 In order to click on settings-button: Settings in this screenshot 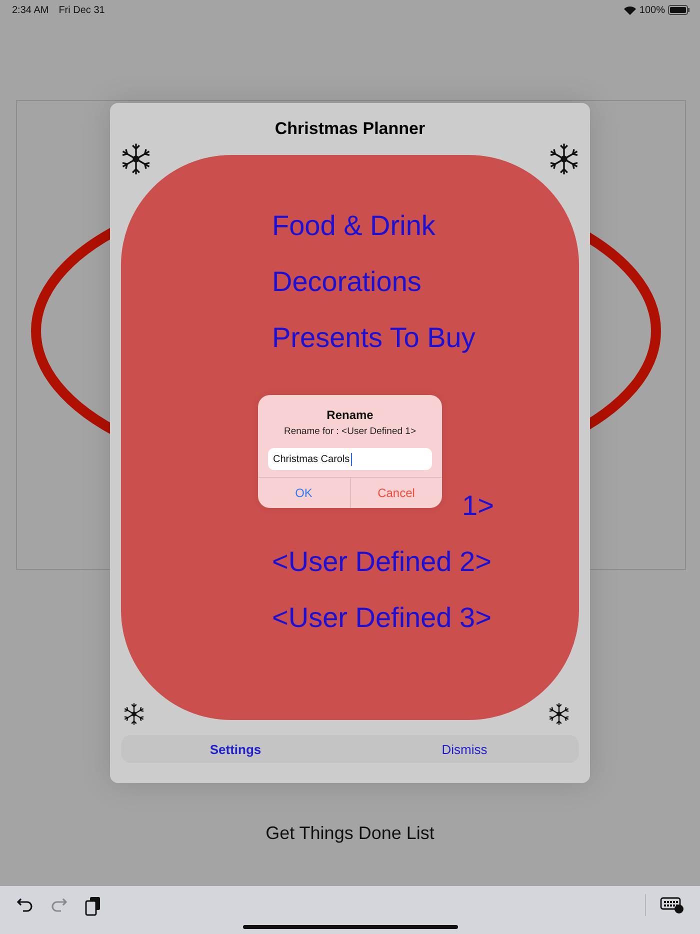, I will do `click(235, 749)`.